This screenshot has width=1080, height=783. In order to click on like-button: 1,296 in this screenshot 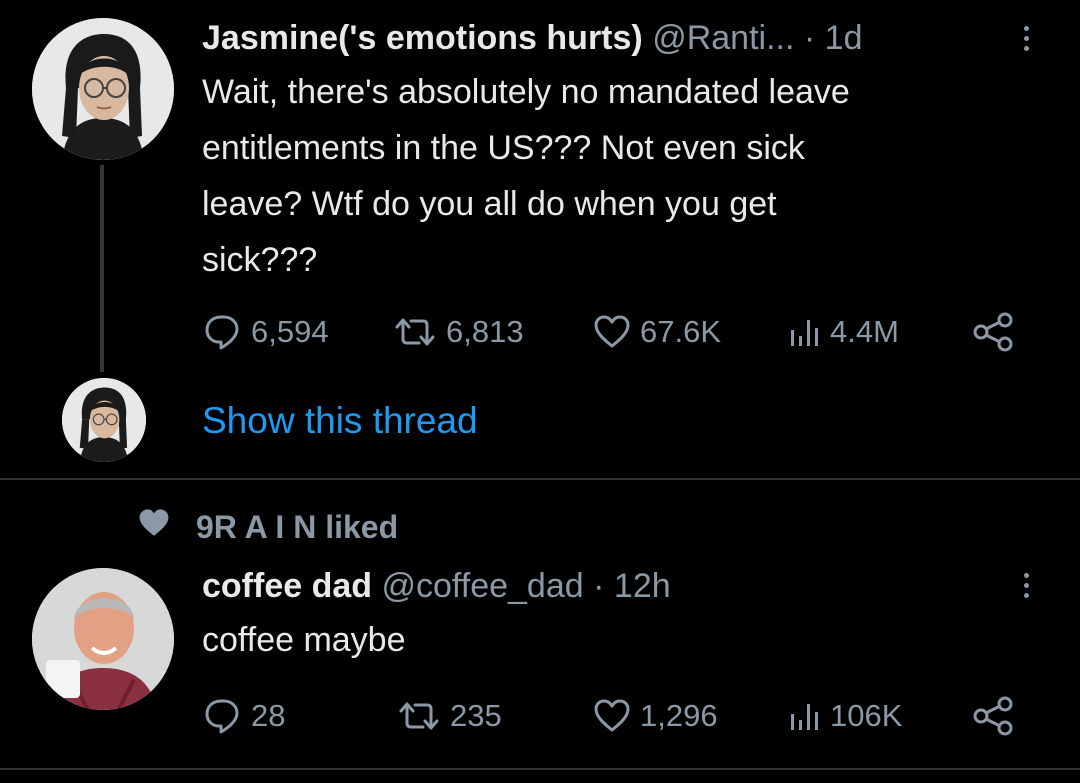, I will do `click(655, 716)`.